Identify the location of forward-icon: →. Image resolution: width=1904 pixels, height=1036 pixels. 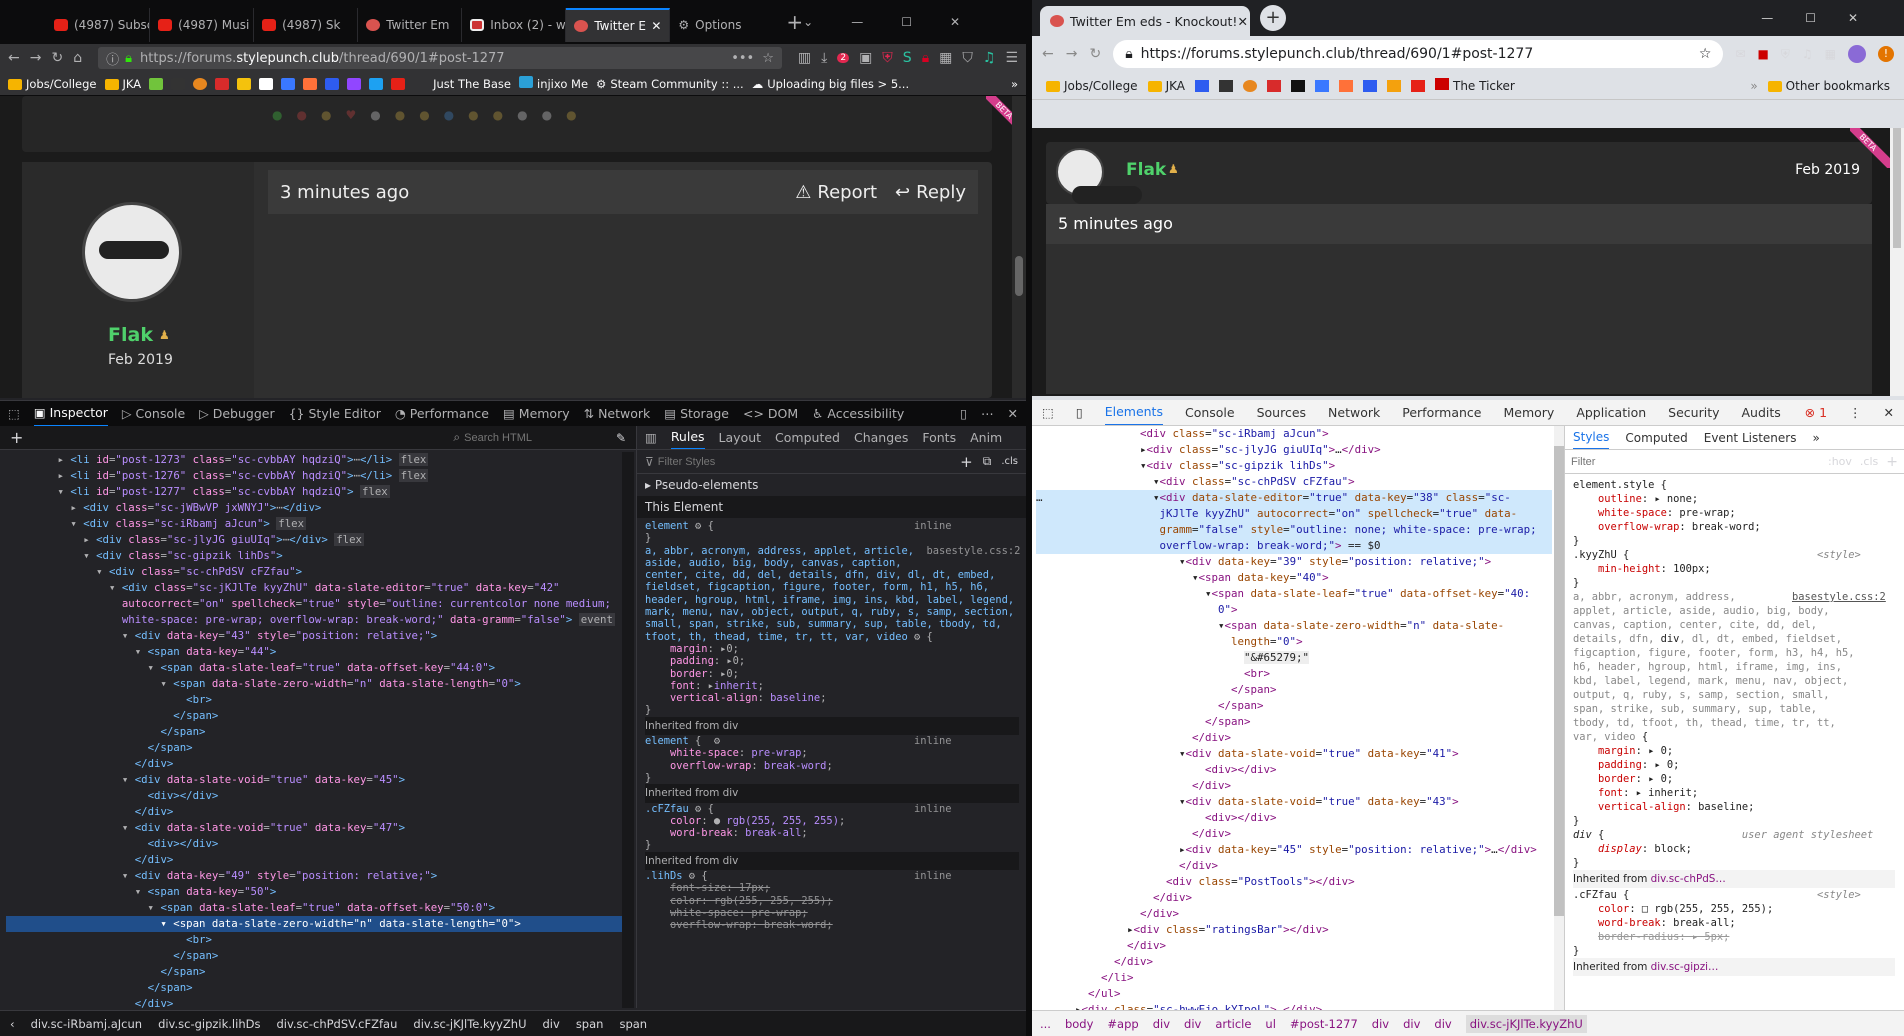
(36, 58).